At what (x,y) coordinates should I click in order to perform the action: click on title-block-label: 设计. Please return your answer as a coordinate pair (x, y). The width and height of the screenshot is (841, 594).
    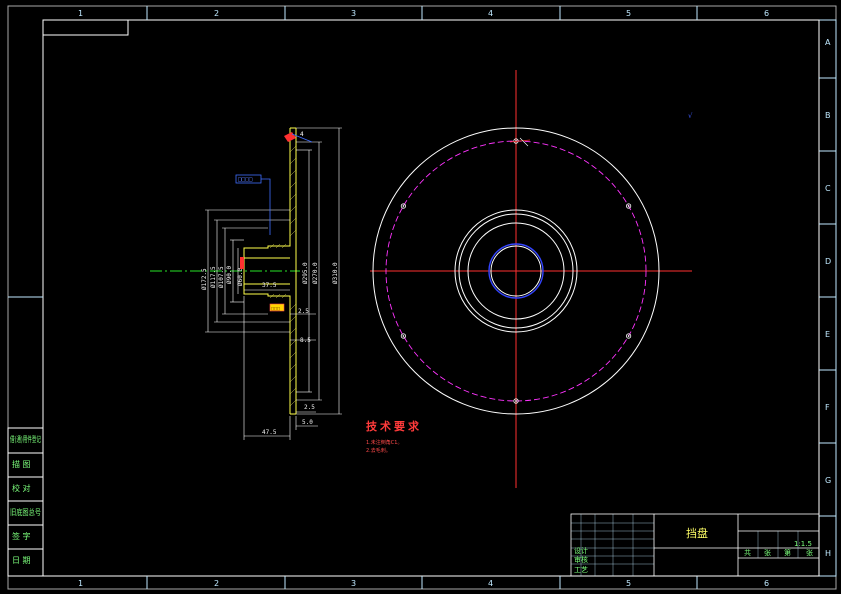
    Looking at the image, I should click on (581, 550).